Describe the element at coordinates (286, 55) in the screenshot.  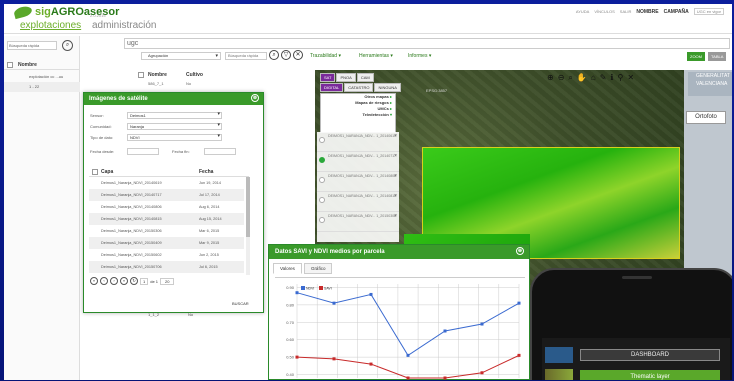
I see `filter-icon: ▽` at that location.